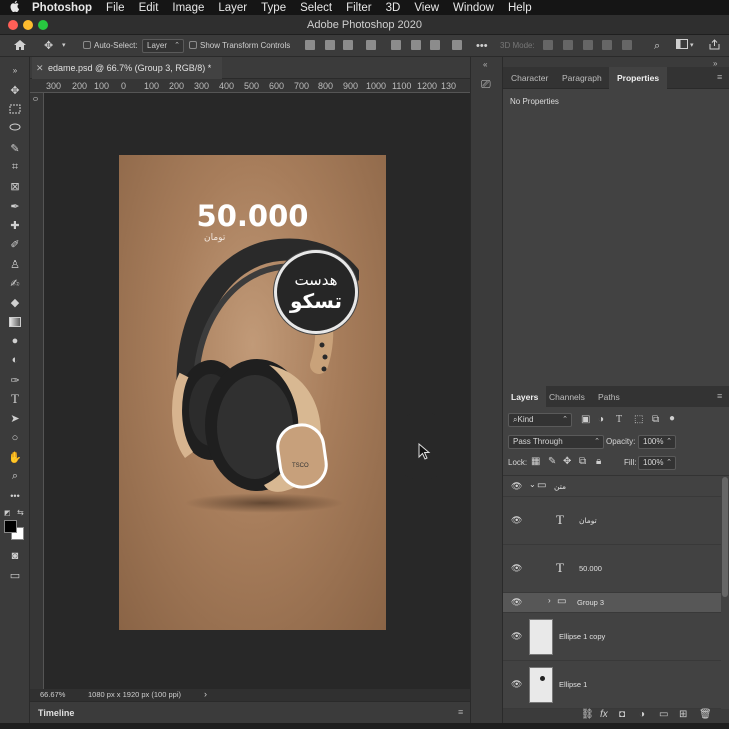  Describe the element at coordinates (149, 8) in the screenshot. I see `menu-edit: Edit` at that location.